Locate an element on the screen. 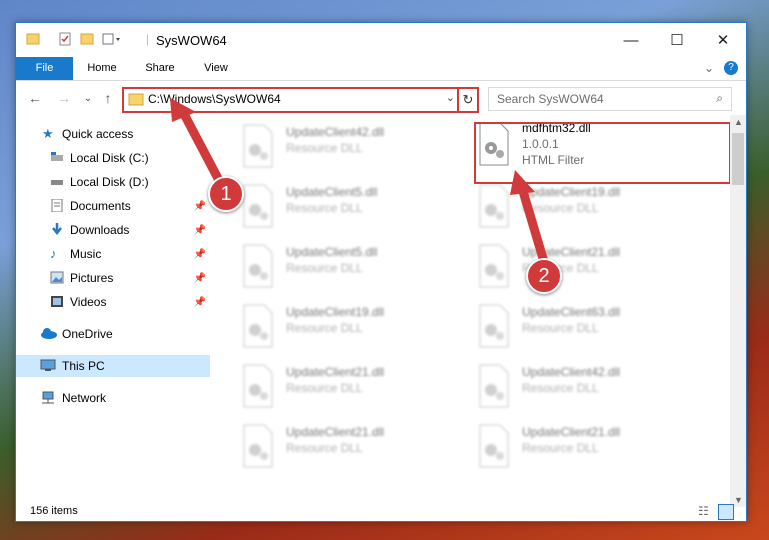 The height and width of the screenshot is (540, 769). file-name: UpdateClient42.dll is located at coordinates (571, 372).